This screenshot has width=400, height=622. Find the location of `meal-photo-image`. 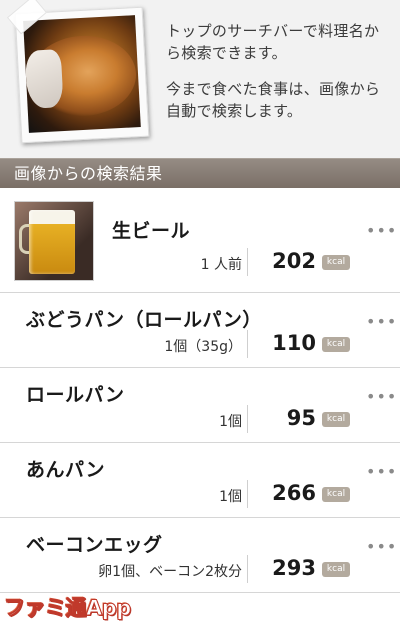

meal-photo-image is located at coordinates (82, 74).